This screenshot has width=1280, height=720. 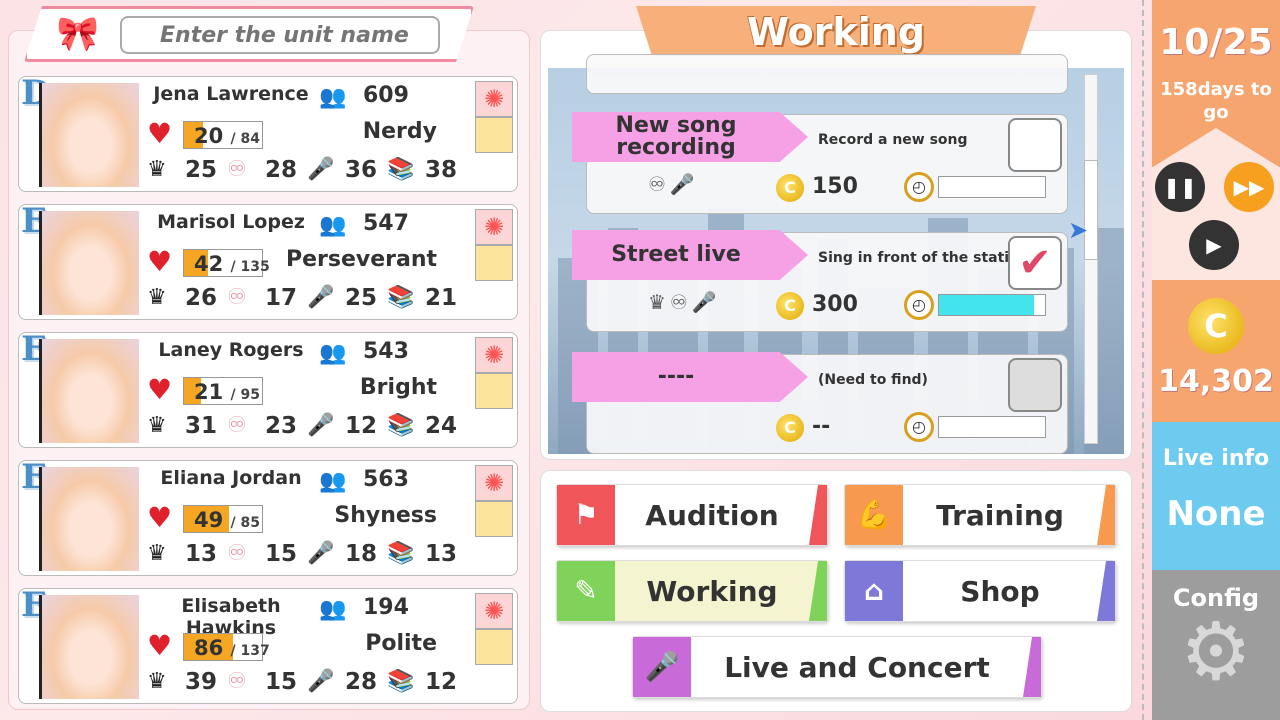 I want to click on stat-value: 39, so click(x=201, y=682).